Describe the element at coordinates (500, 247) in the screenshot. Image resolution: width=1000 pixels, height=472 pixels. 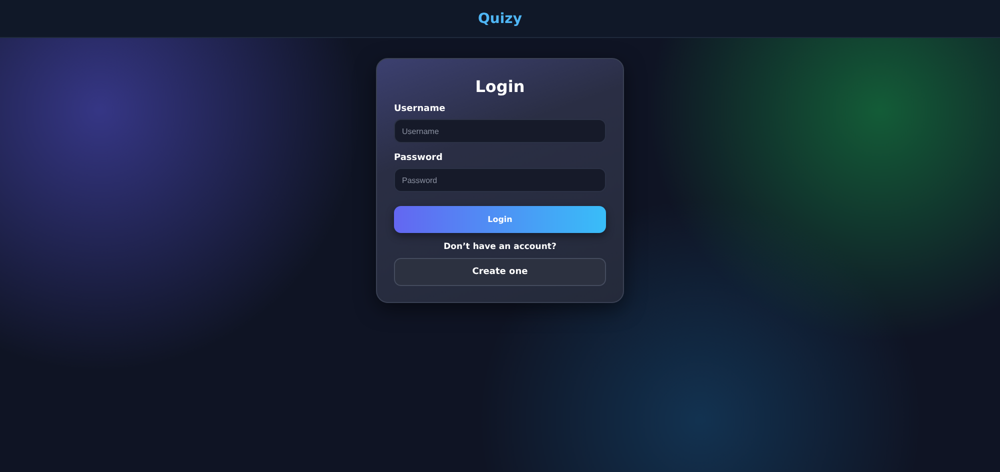
I see `account-prompt: Don’t have an account?` at that location.